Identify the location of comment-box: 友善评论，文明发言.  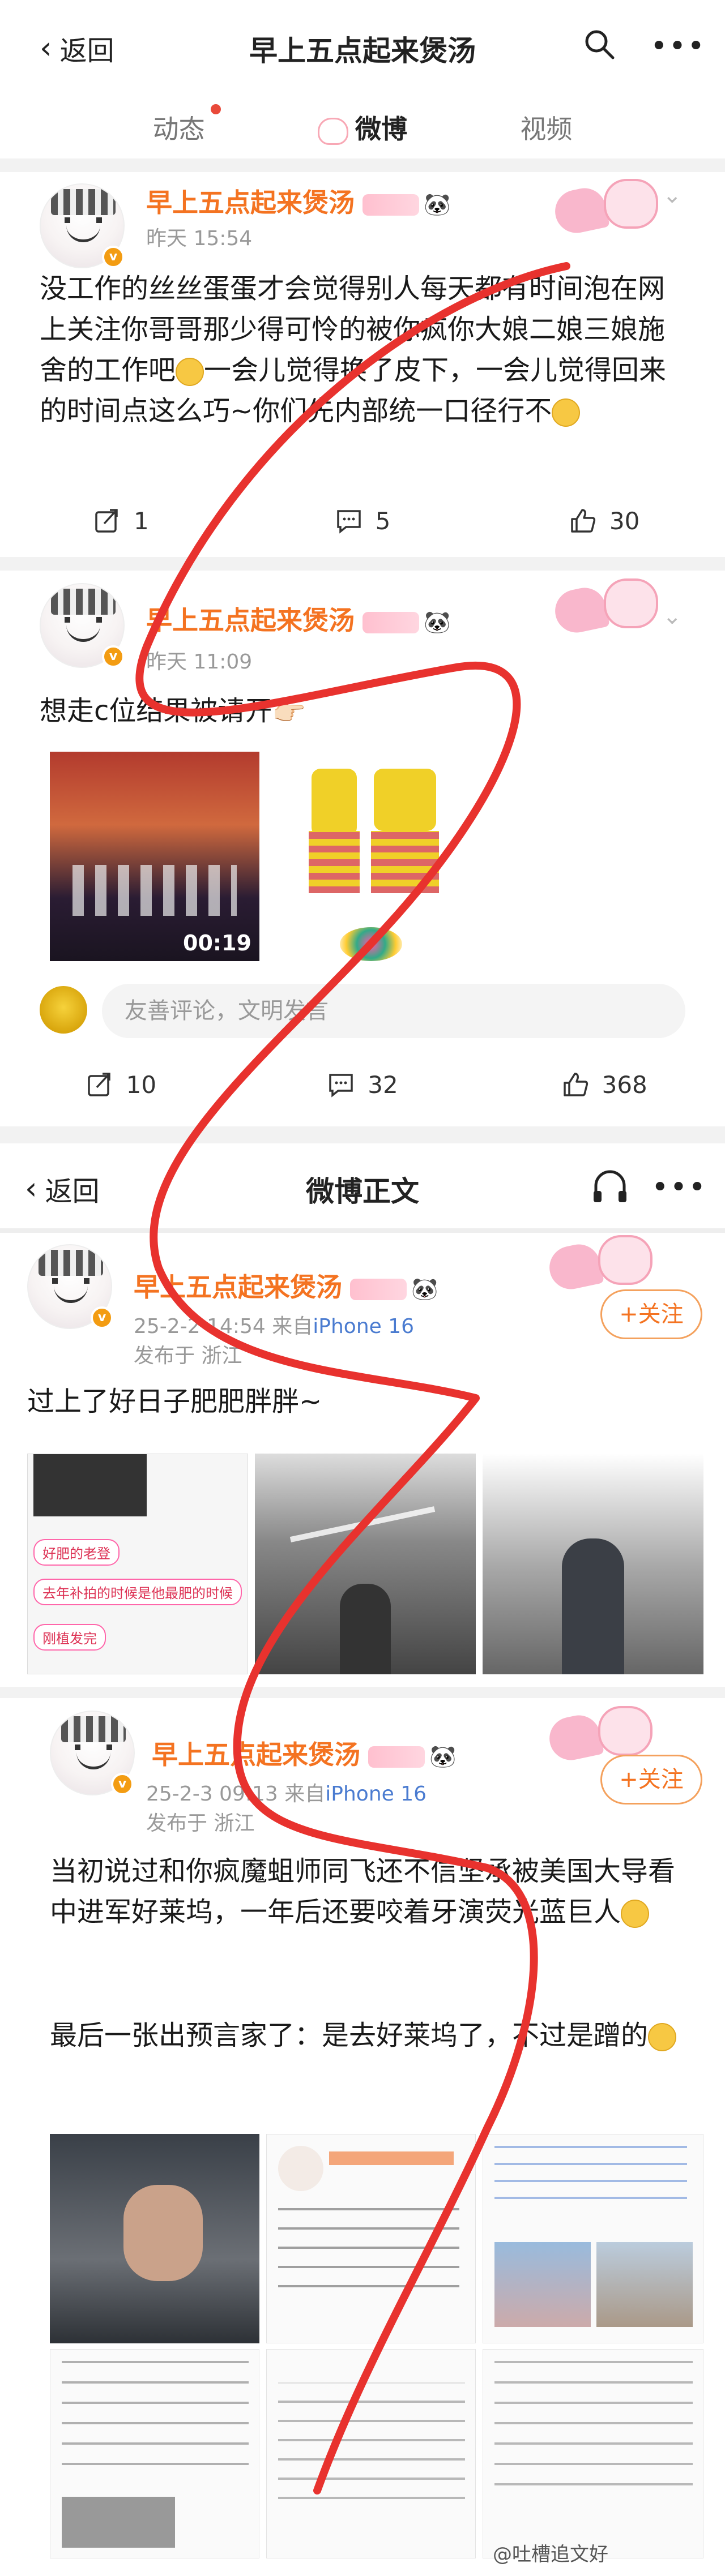
(362, 1011).